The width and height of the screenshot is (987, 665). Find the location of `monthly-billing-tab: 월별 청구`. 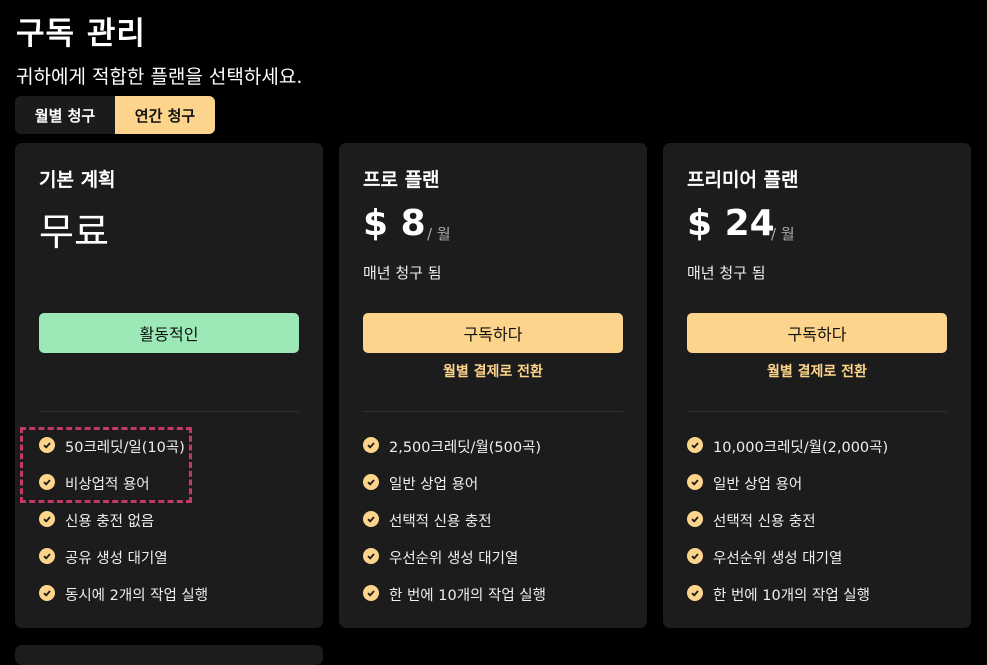

monthly-billing-tab: 월별 청구 is located at coordinates (65, 115).